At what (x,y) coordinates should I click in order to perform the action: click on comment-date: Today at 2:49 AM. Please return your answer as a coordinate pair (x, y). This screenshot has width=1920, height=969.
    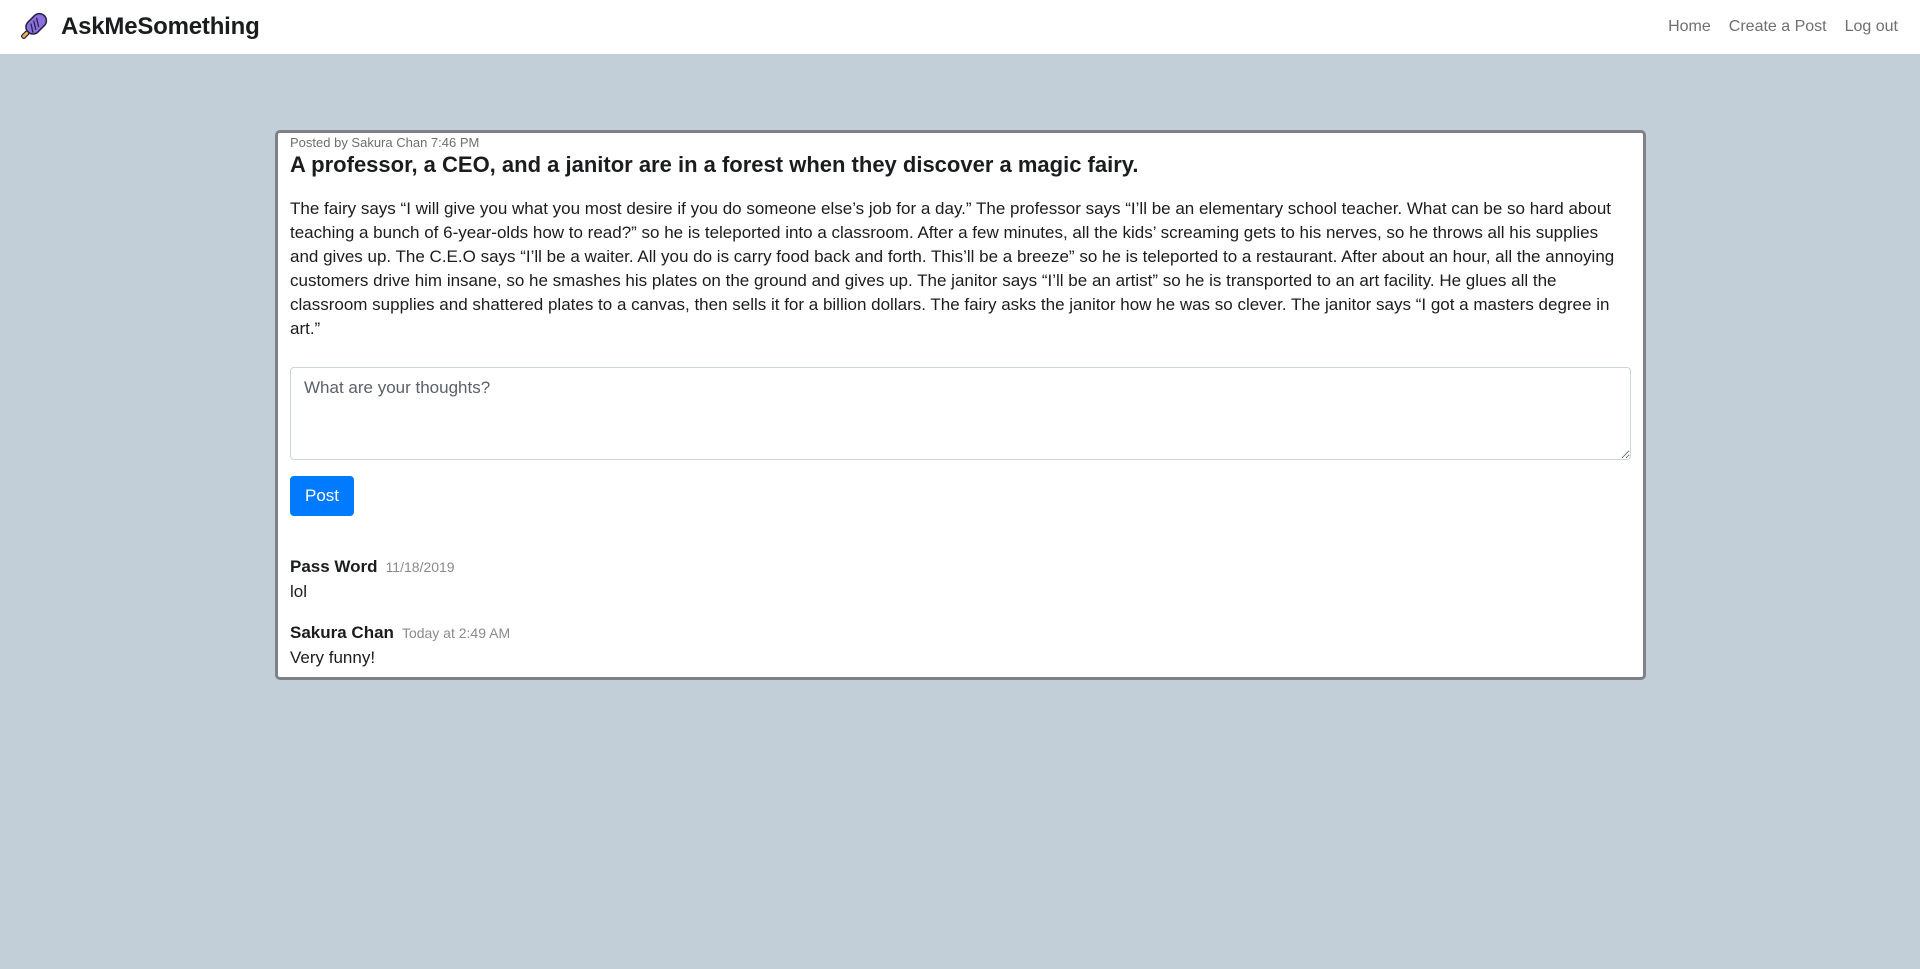
    Looking at the image, I should click on (456, 633).